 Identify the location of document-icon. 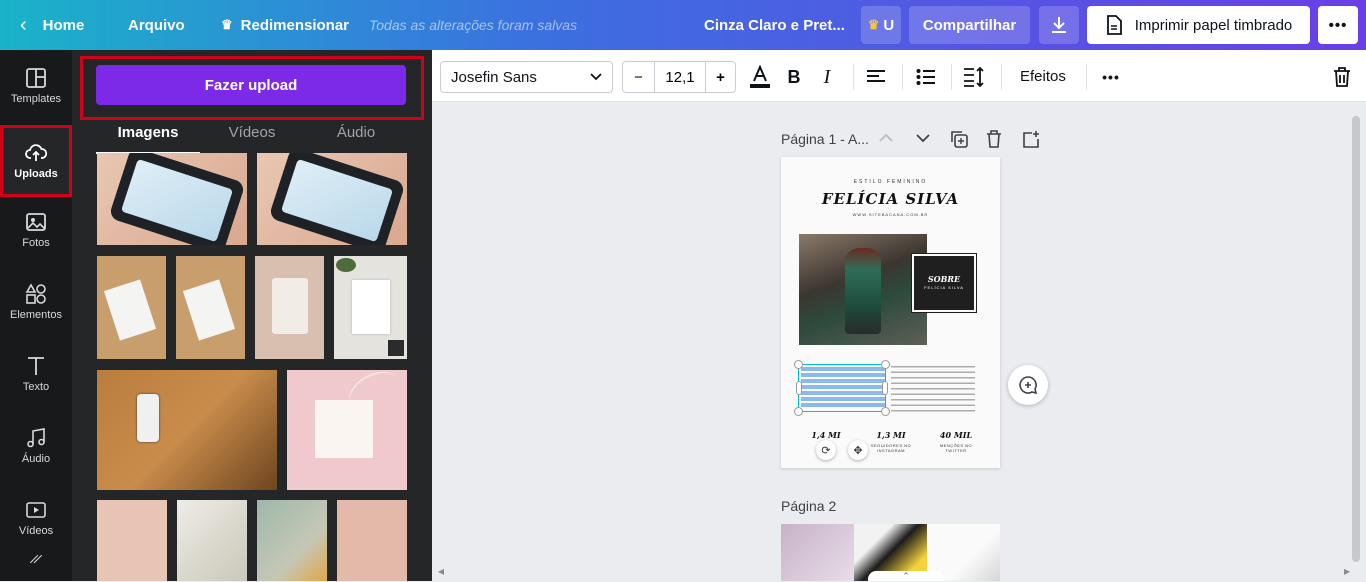
(1114, 25).